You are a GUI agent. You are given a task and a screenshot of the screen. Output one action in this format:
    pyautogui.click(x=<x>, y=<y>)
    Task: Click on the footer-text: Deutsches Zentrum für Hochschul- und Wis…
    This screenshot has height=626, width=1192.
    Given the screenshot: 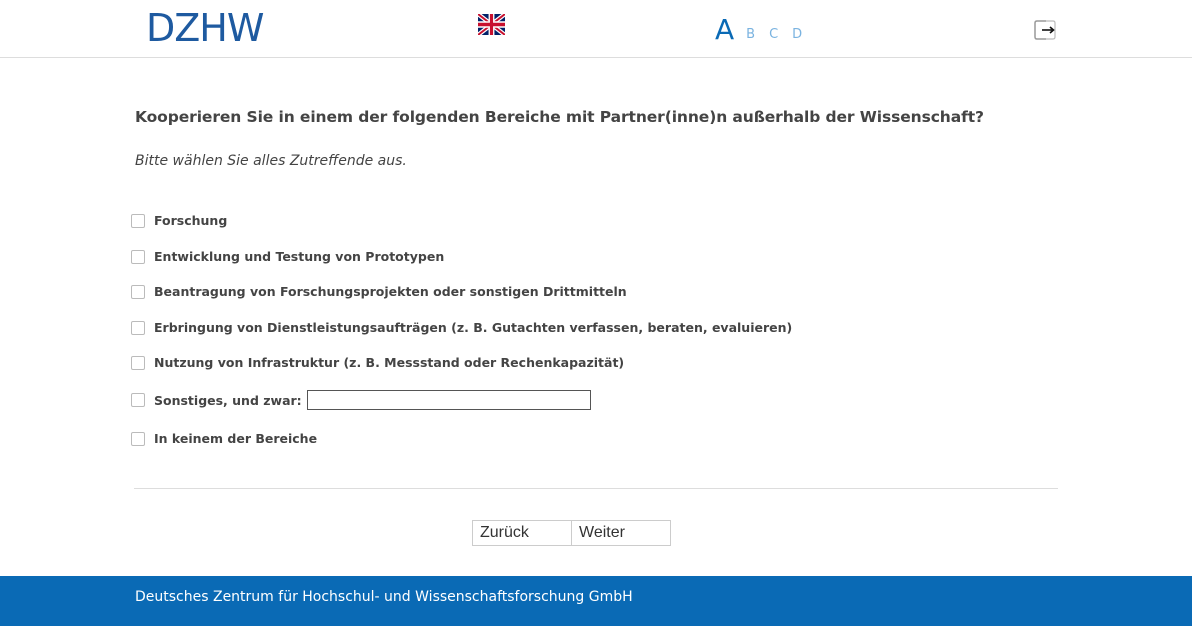 What is the action you would take?
    pyautogui.click(x=384, y=597)
    